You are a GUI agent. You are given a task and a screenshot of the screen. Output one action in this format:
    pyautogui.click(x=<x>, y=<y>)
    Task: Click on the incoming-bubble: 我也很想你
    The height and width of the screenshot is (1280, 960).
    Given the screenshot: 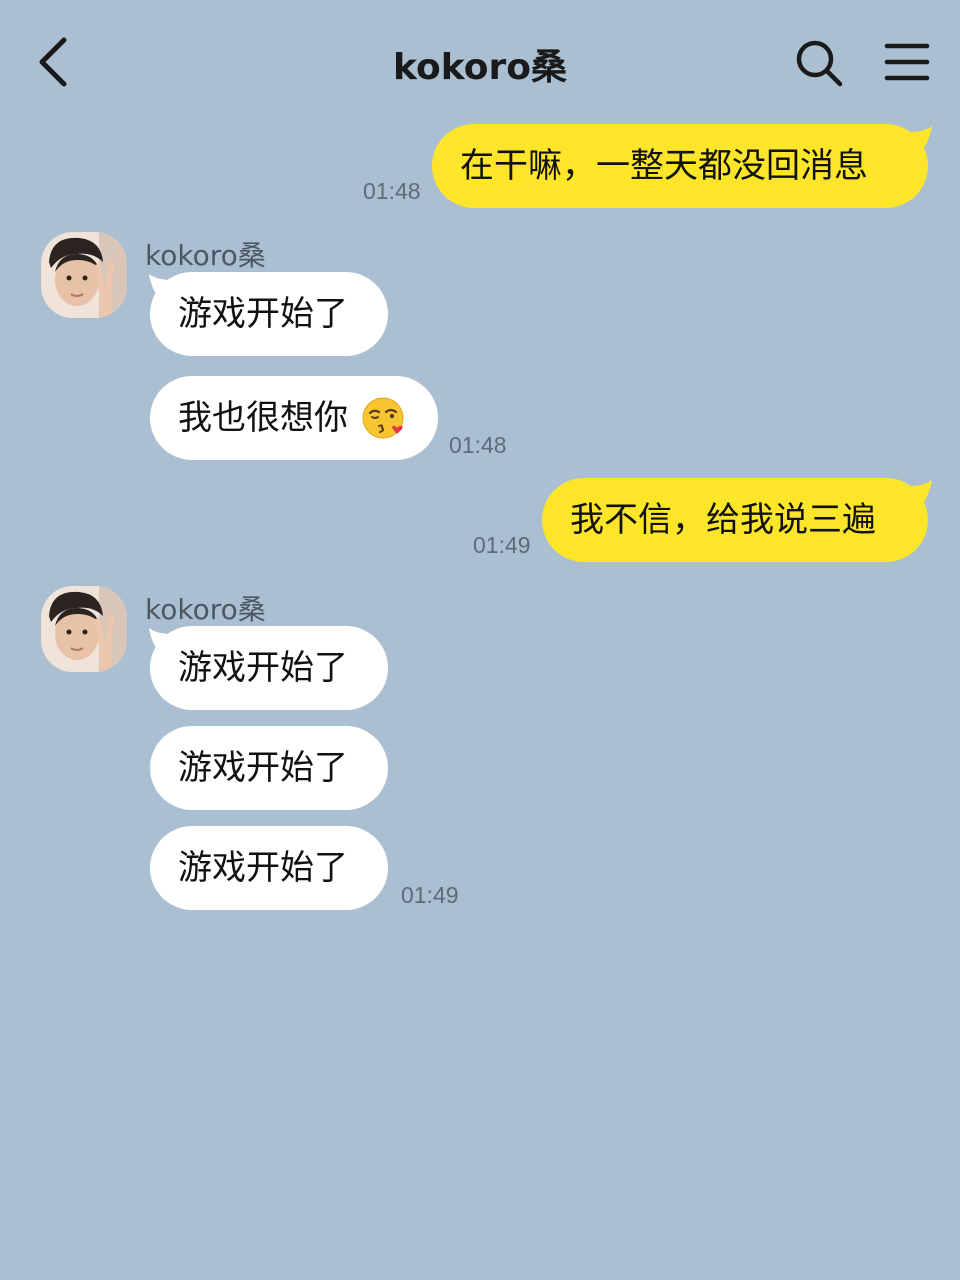 What is the action you would take?
    pyautogui.click(x=294, y=418)
    